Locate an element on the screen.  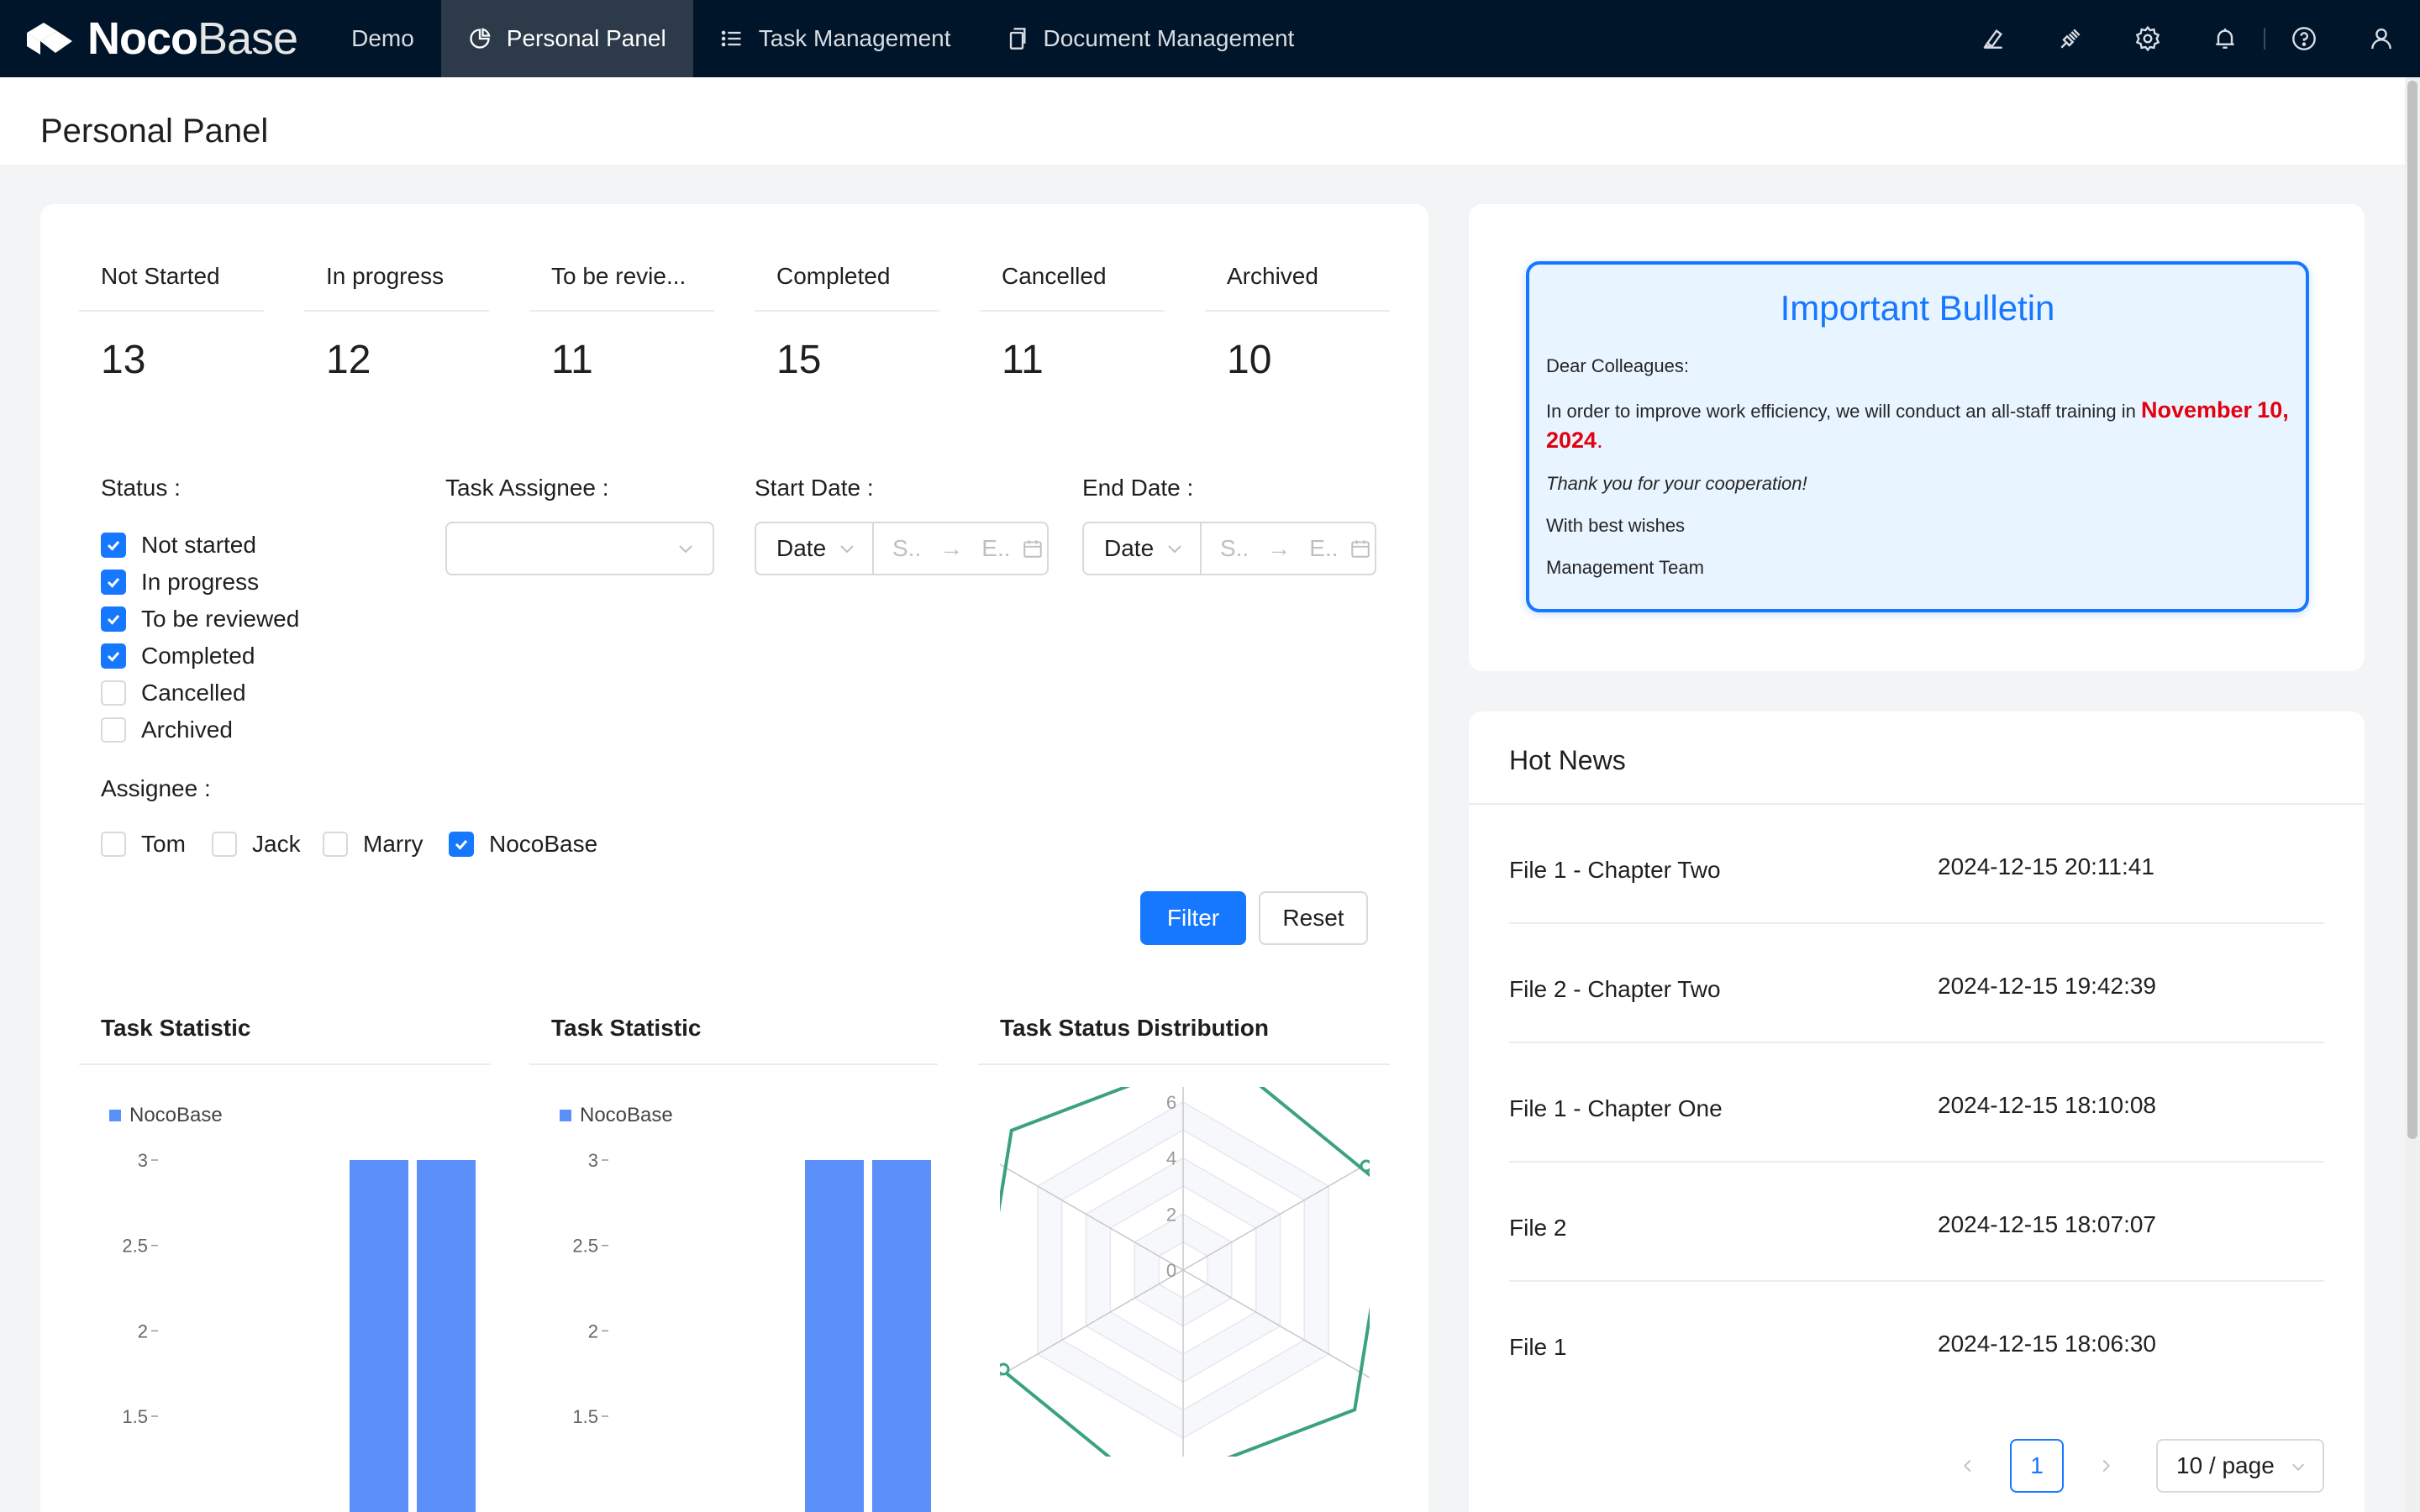
news-item-time: 2024-12-15 20:11:41 is located at coordinates (2046, 866).